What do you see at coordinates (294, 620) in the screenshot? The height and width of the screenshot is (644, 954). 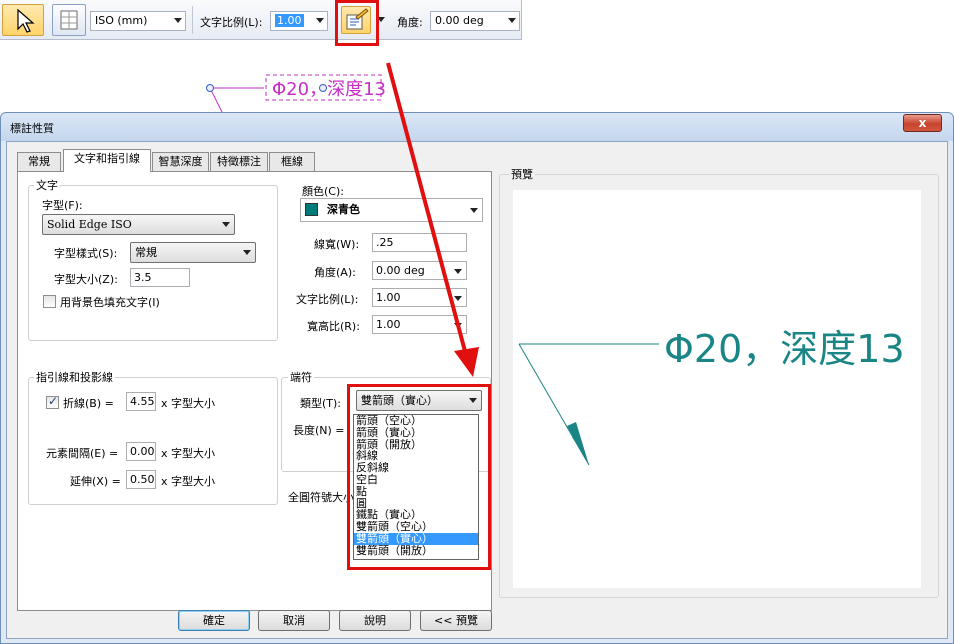 I see `cancel-button: 取消` at bounding box center [294, 620].